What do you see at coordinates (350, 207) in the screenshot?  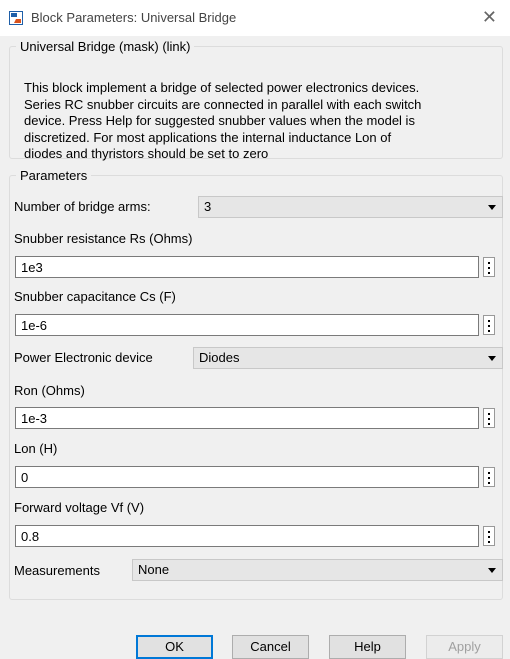 I see `bridge-arms-dropdown: 3` at bounding box center [350, 207].